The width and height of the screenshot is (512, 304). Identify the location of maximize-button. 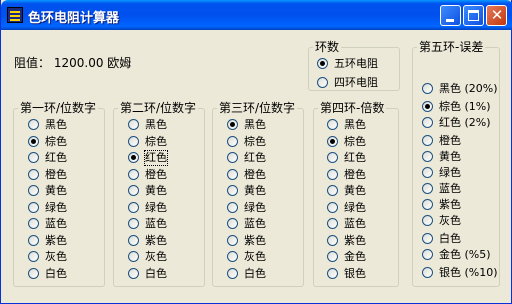
(473, 15).